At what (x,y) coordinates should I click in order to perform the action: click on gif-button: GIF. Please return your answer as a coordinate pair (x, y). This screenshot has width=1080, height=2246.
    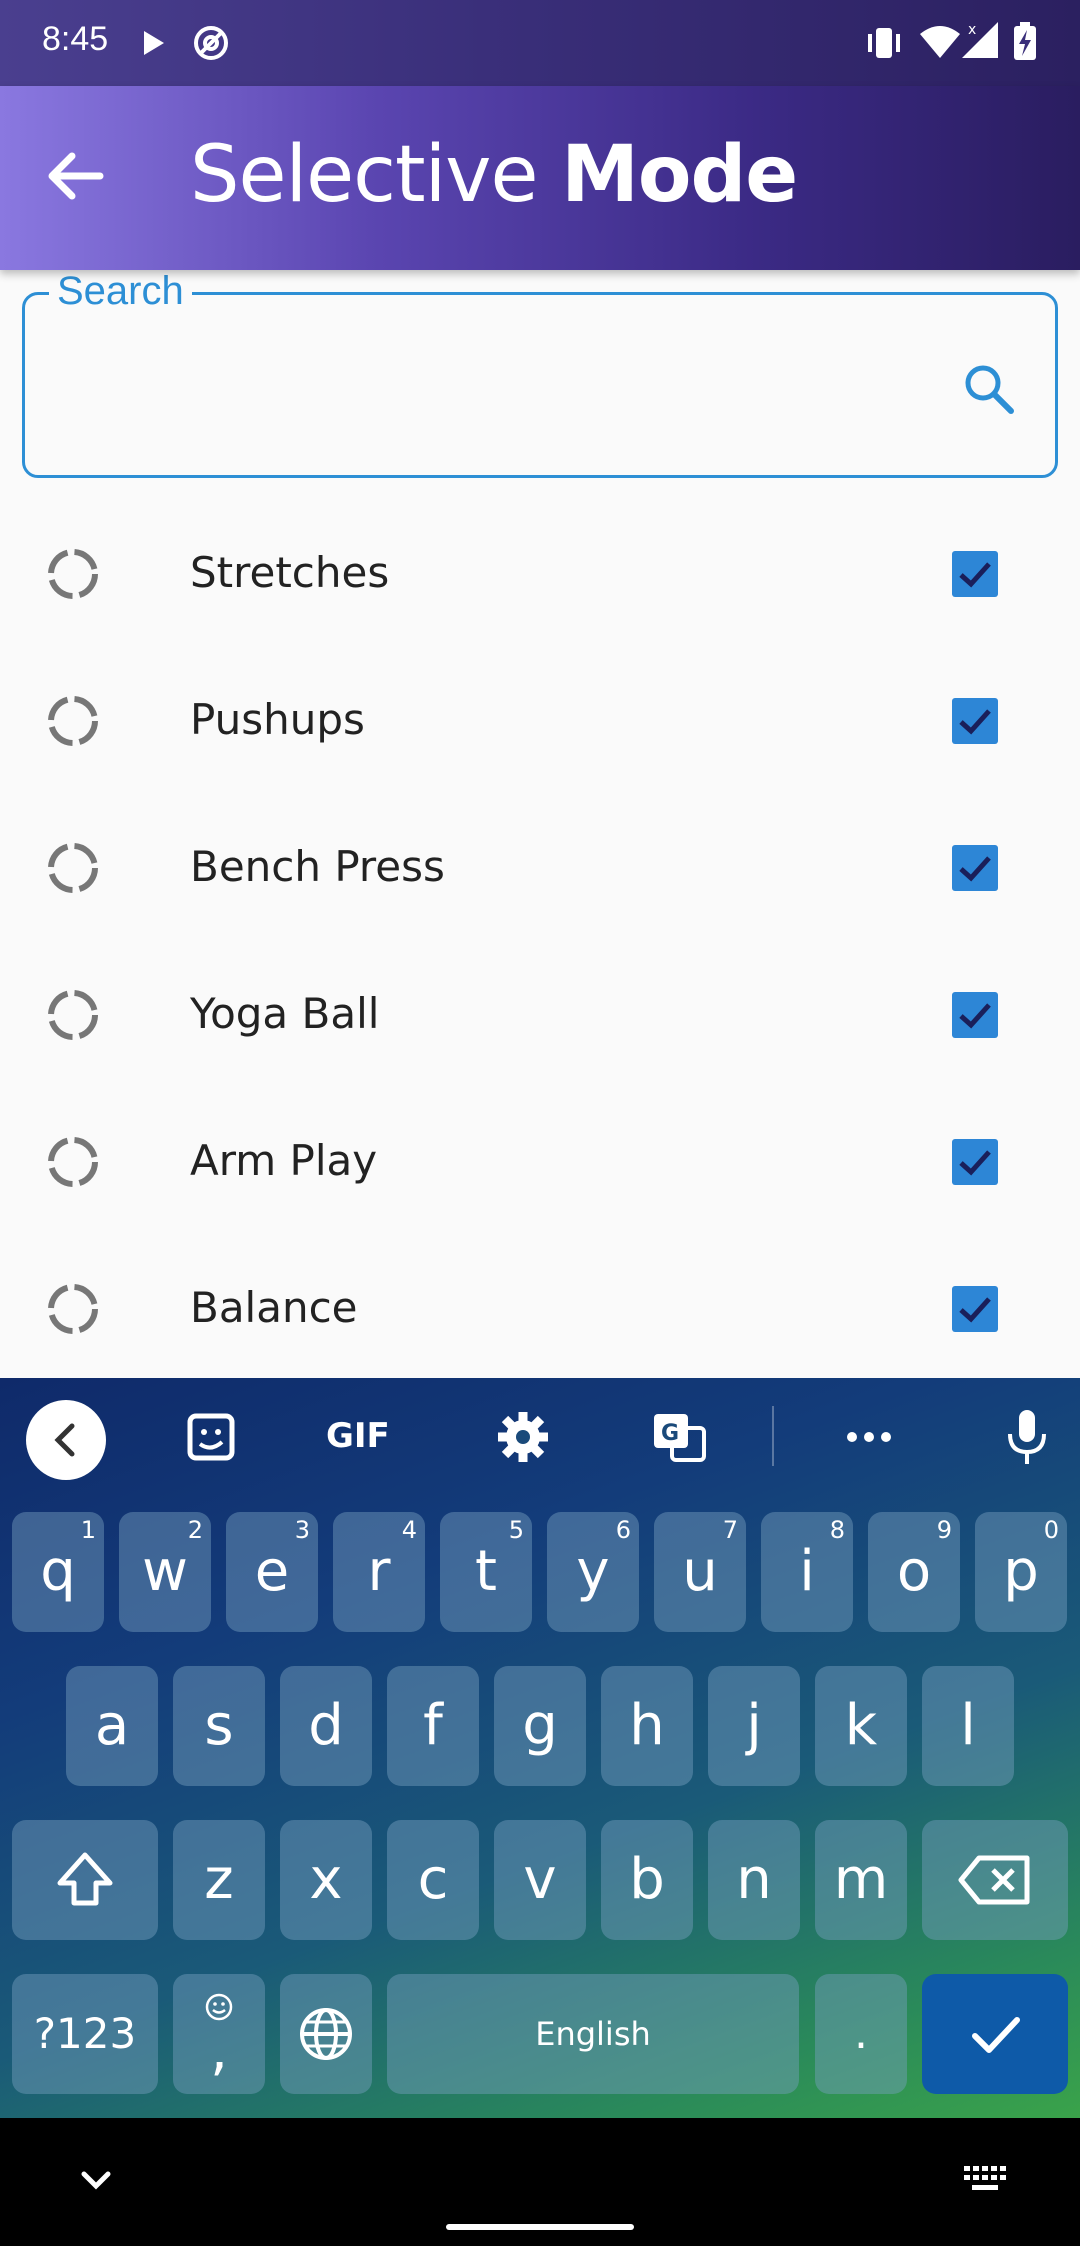
    Looking at the image, I should click on (366, 1451).